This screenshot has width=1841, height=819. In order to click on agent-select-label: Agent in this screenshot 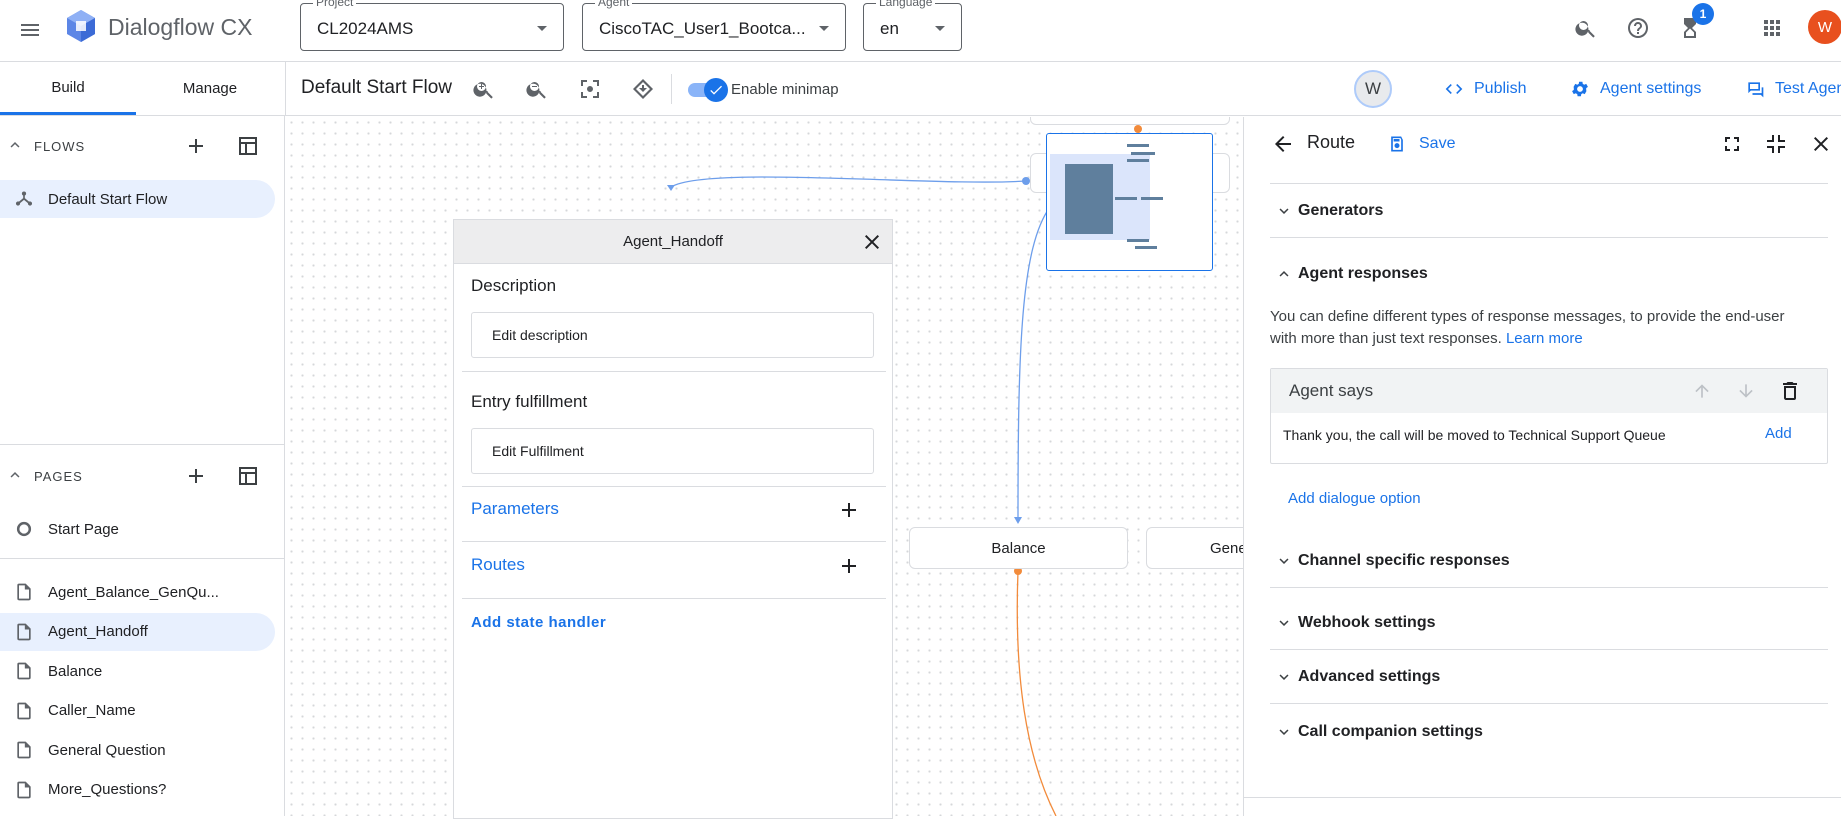, I will do `click(614, 4)`.